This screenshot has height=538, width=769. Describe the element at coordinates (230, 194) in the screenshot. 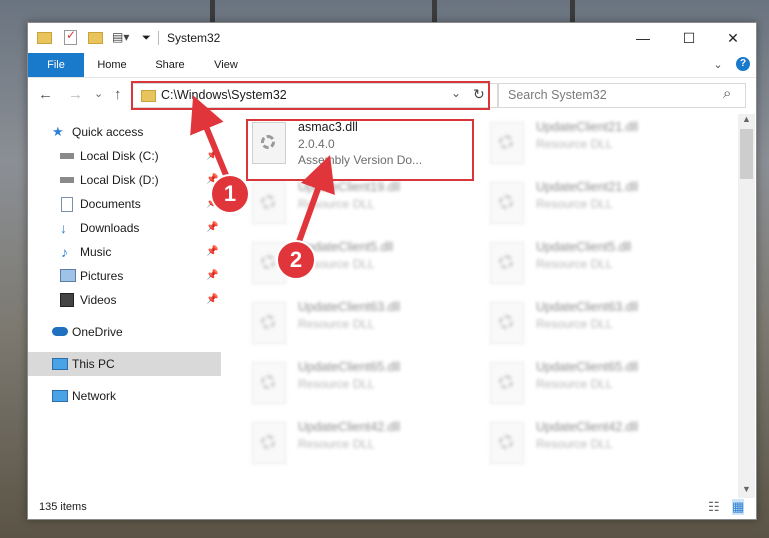

I see `step-1-badge: 1` at that location.